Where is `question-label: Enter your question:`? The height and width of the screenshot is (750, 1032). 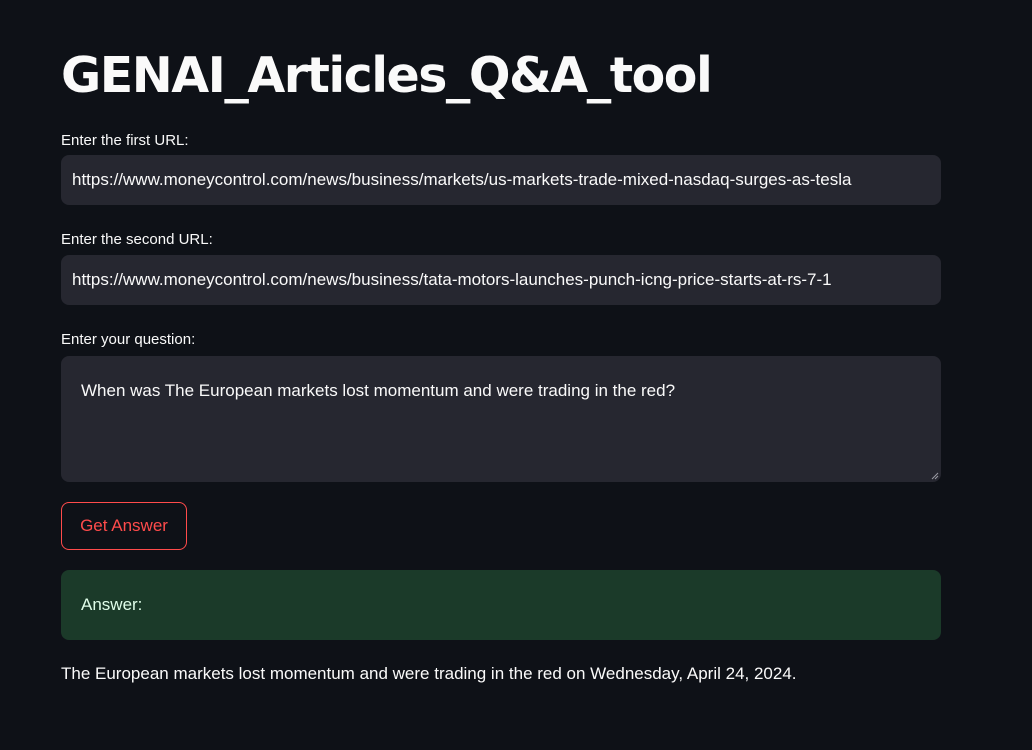
question-label: Enter your question: is located at coordinates (128, 339).